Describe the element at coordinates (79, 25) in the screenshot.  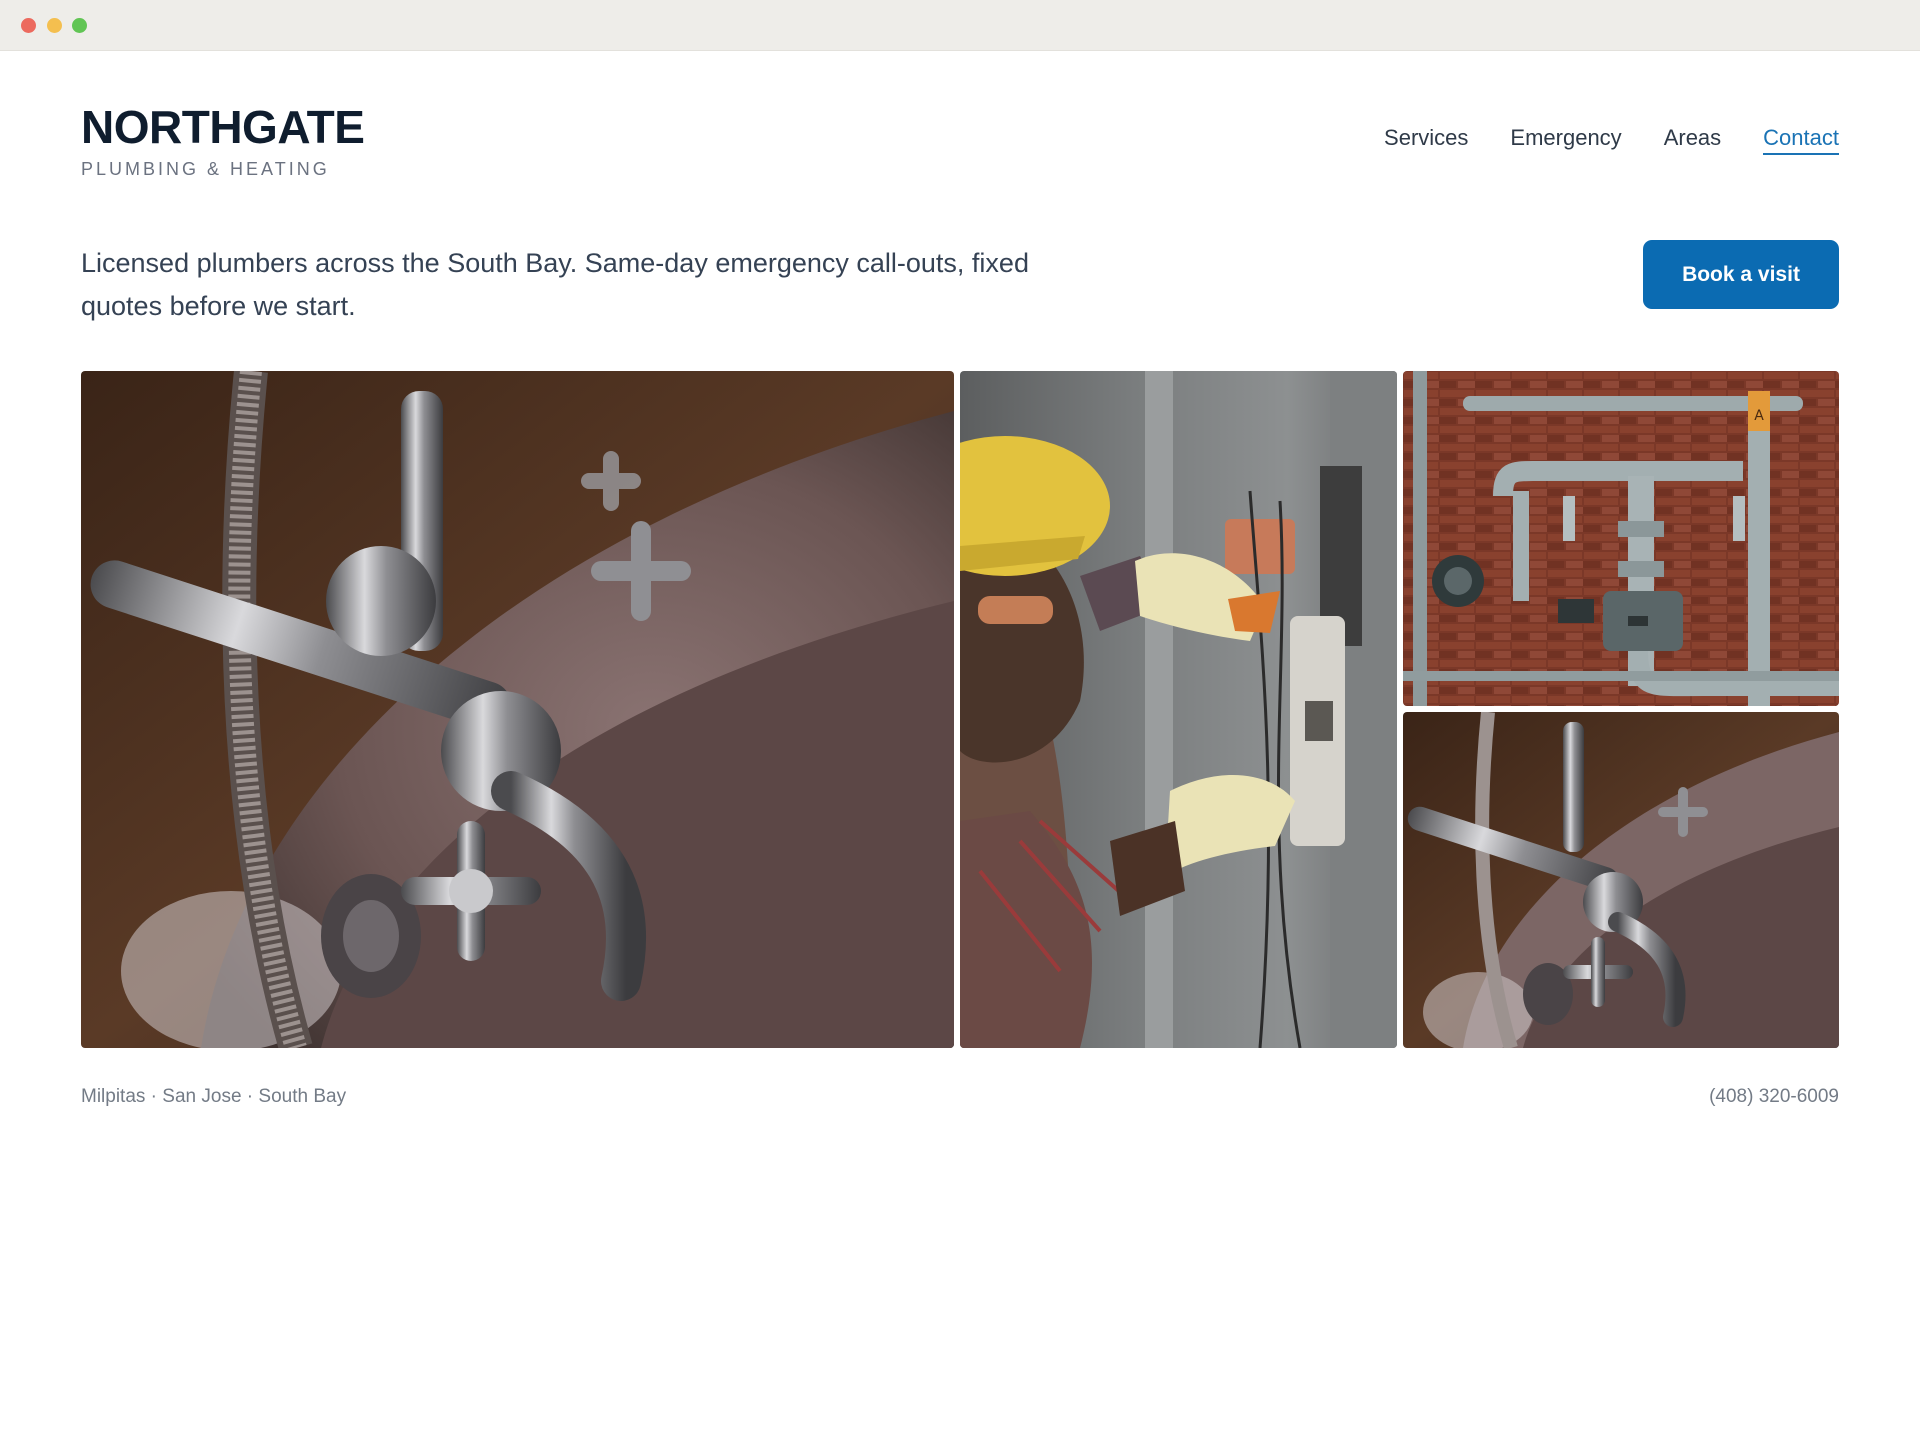
I see `maximize-window-button` at that location.